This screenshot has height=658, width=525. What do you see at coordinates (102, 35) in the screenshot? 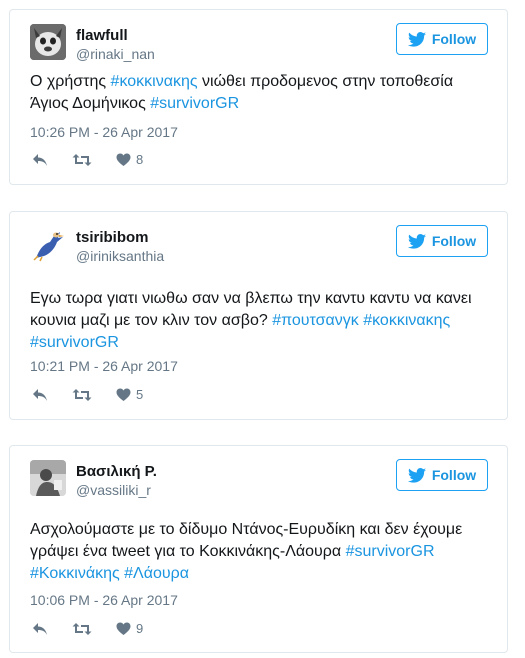
I see `display-name: flawfull` at bounding box center [102, 35].